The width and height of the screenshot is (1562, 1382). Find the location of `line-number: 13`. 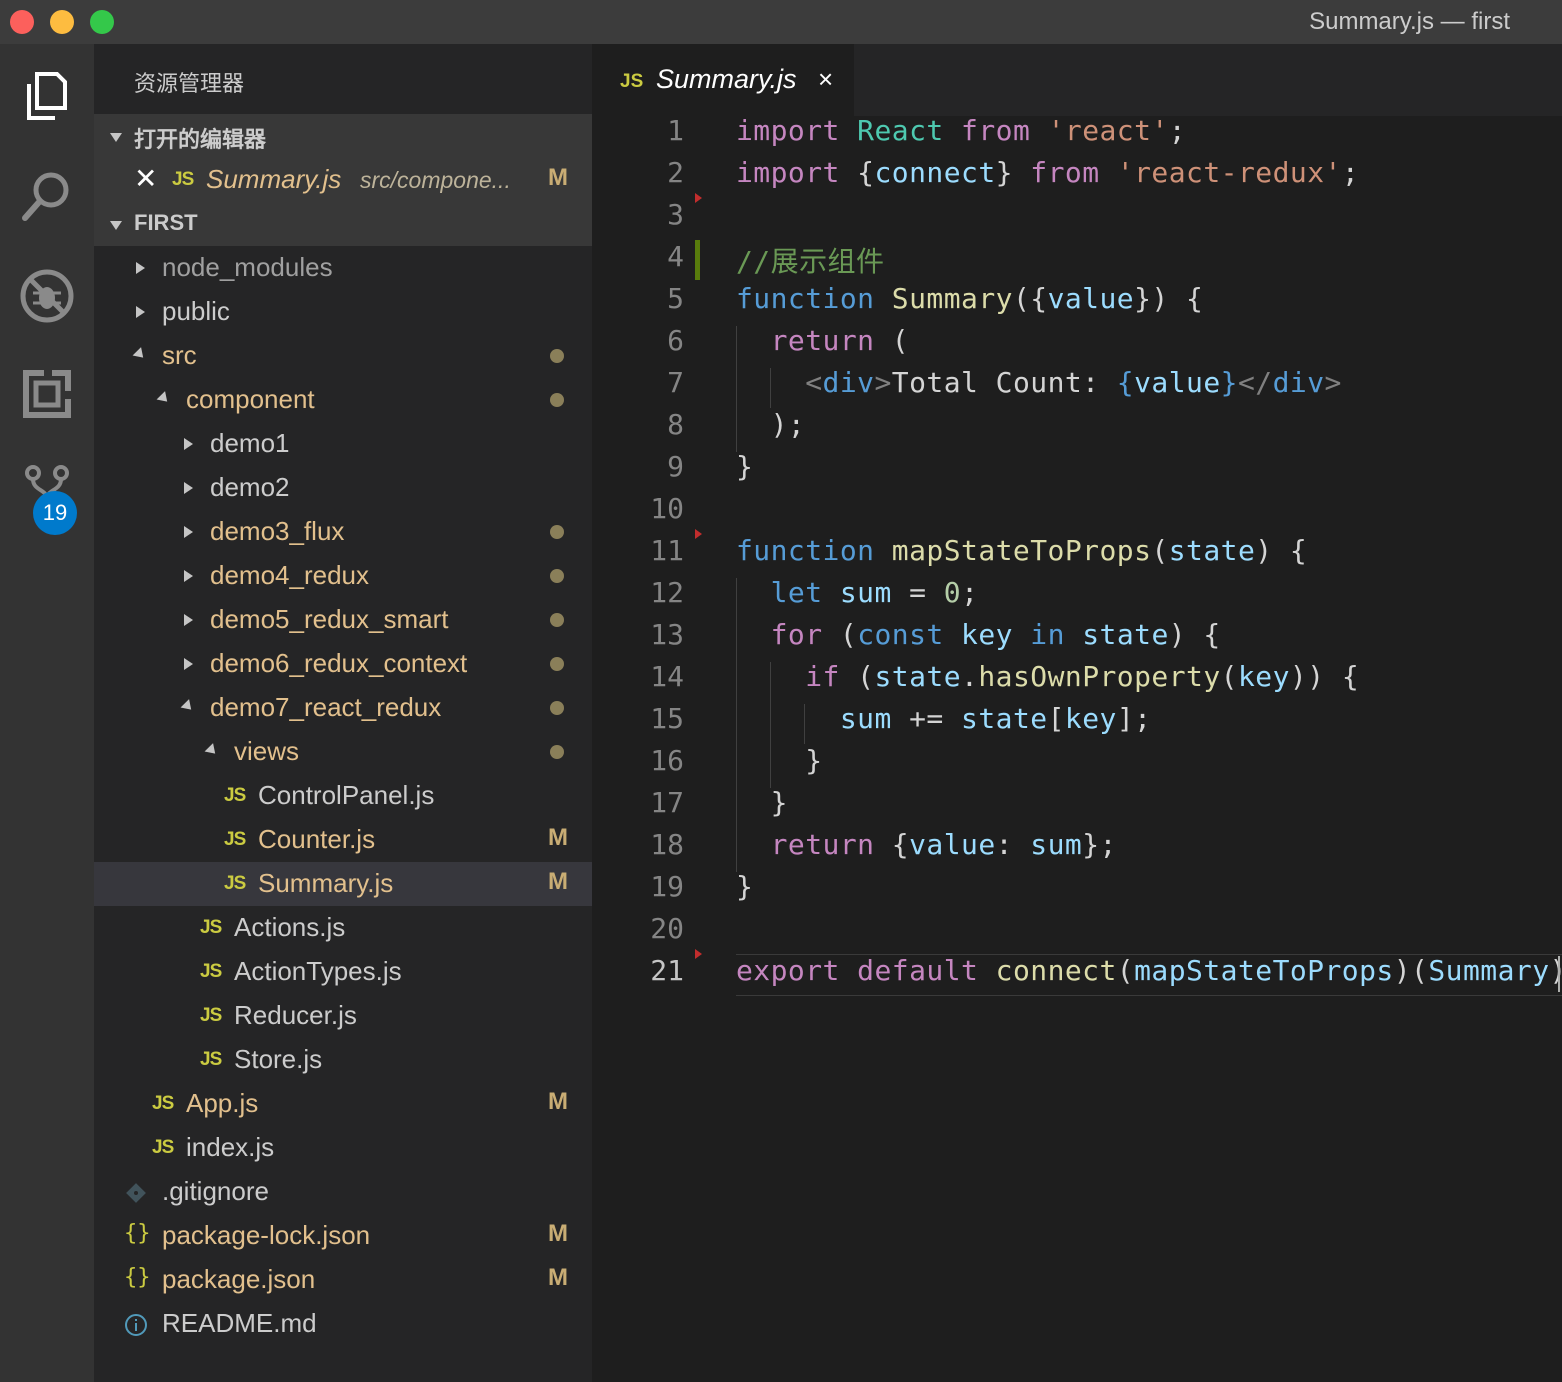

line-number: 13 is located at coordinates (667, 634).